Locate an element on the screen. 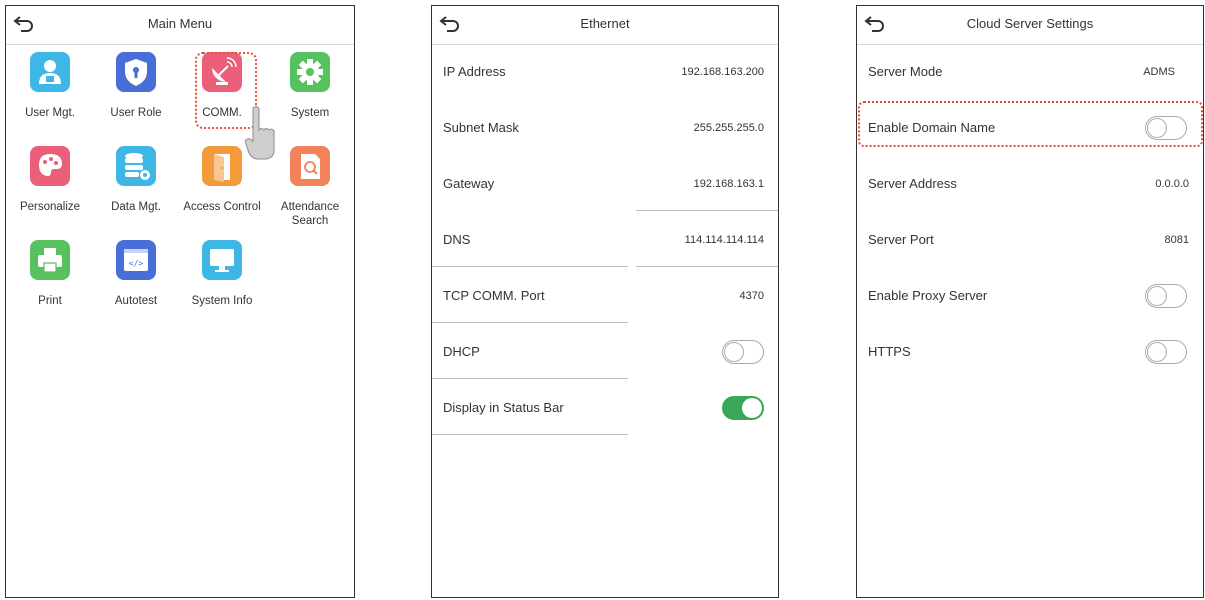  menu-item-print: Print is located at coordinates (50, 280).